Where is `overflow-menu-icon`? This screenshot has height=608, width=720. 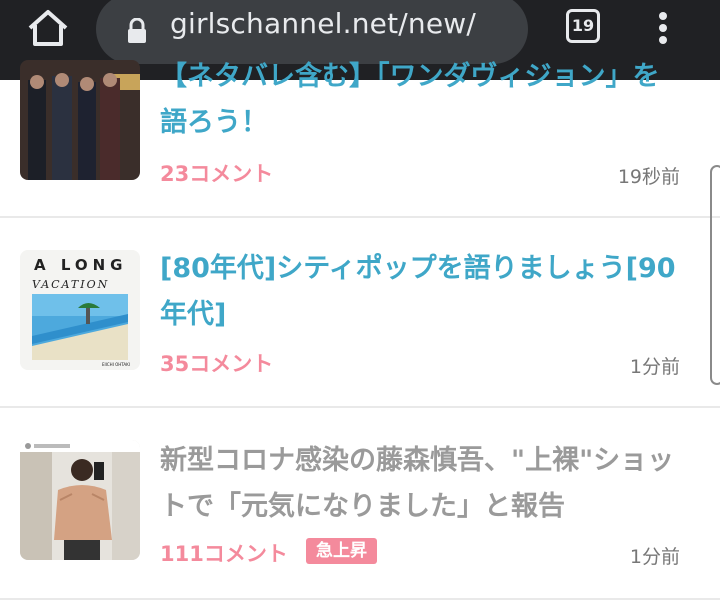
overflow-menu-icon is located at coordinates (663, 28).